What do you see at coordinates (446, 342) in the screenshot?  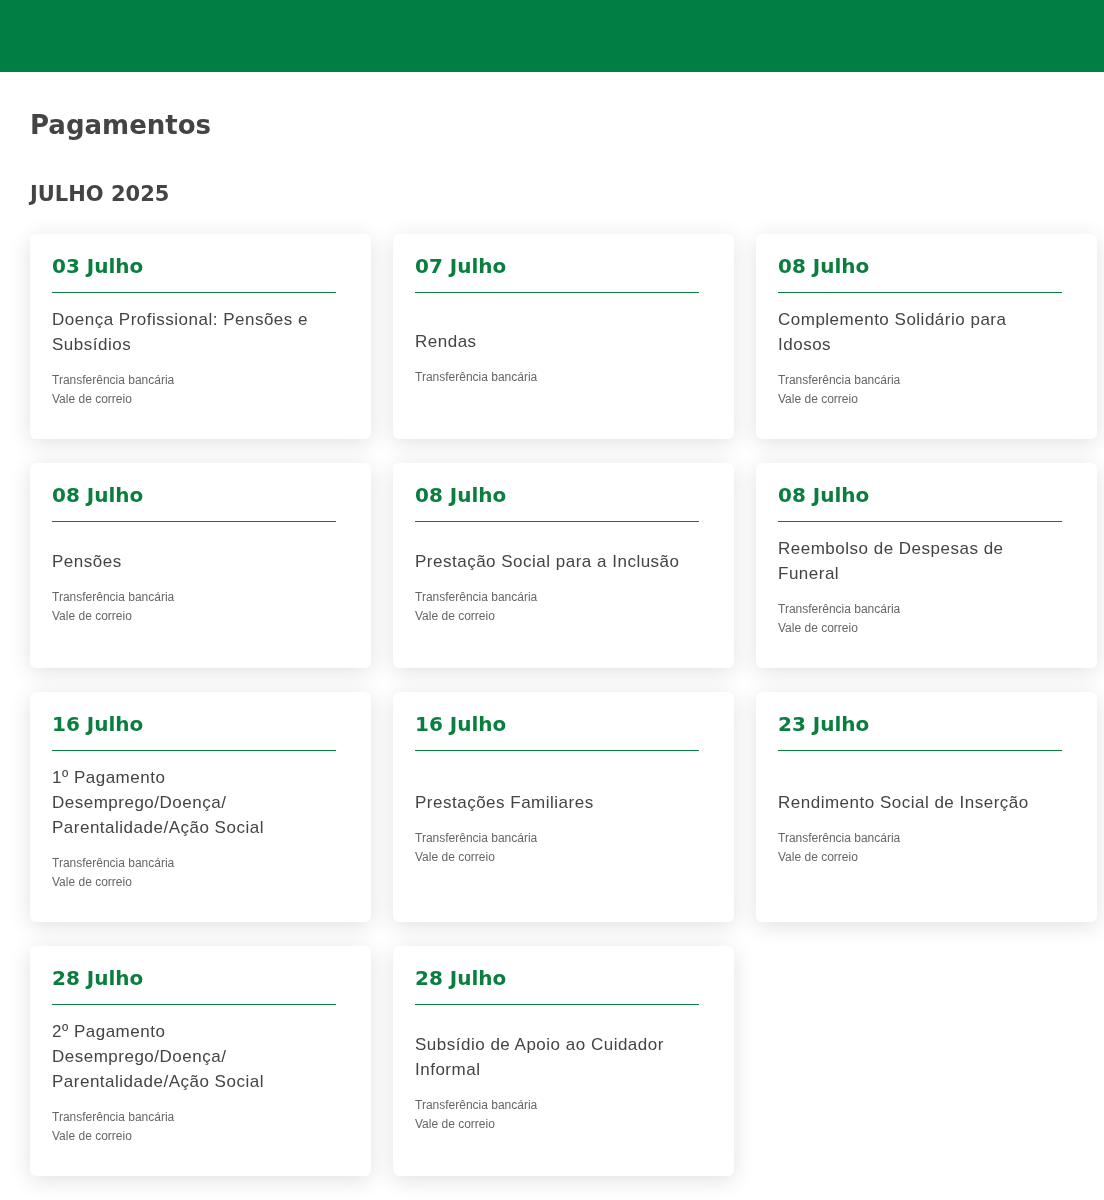 I see `payment-title: Rendas` at bounding box center [446, 342].